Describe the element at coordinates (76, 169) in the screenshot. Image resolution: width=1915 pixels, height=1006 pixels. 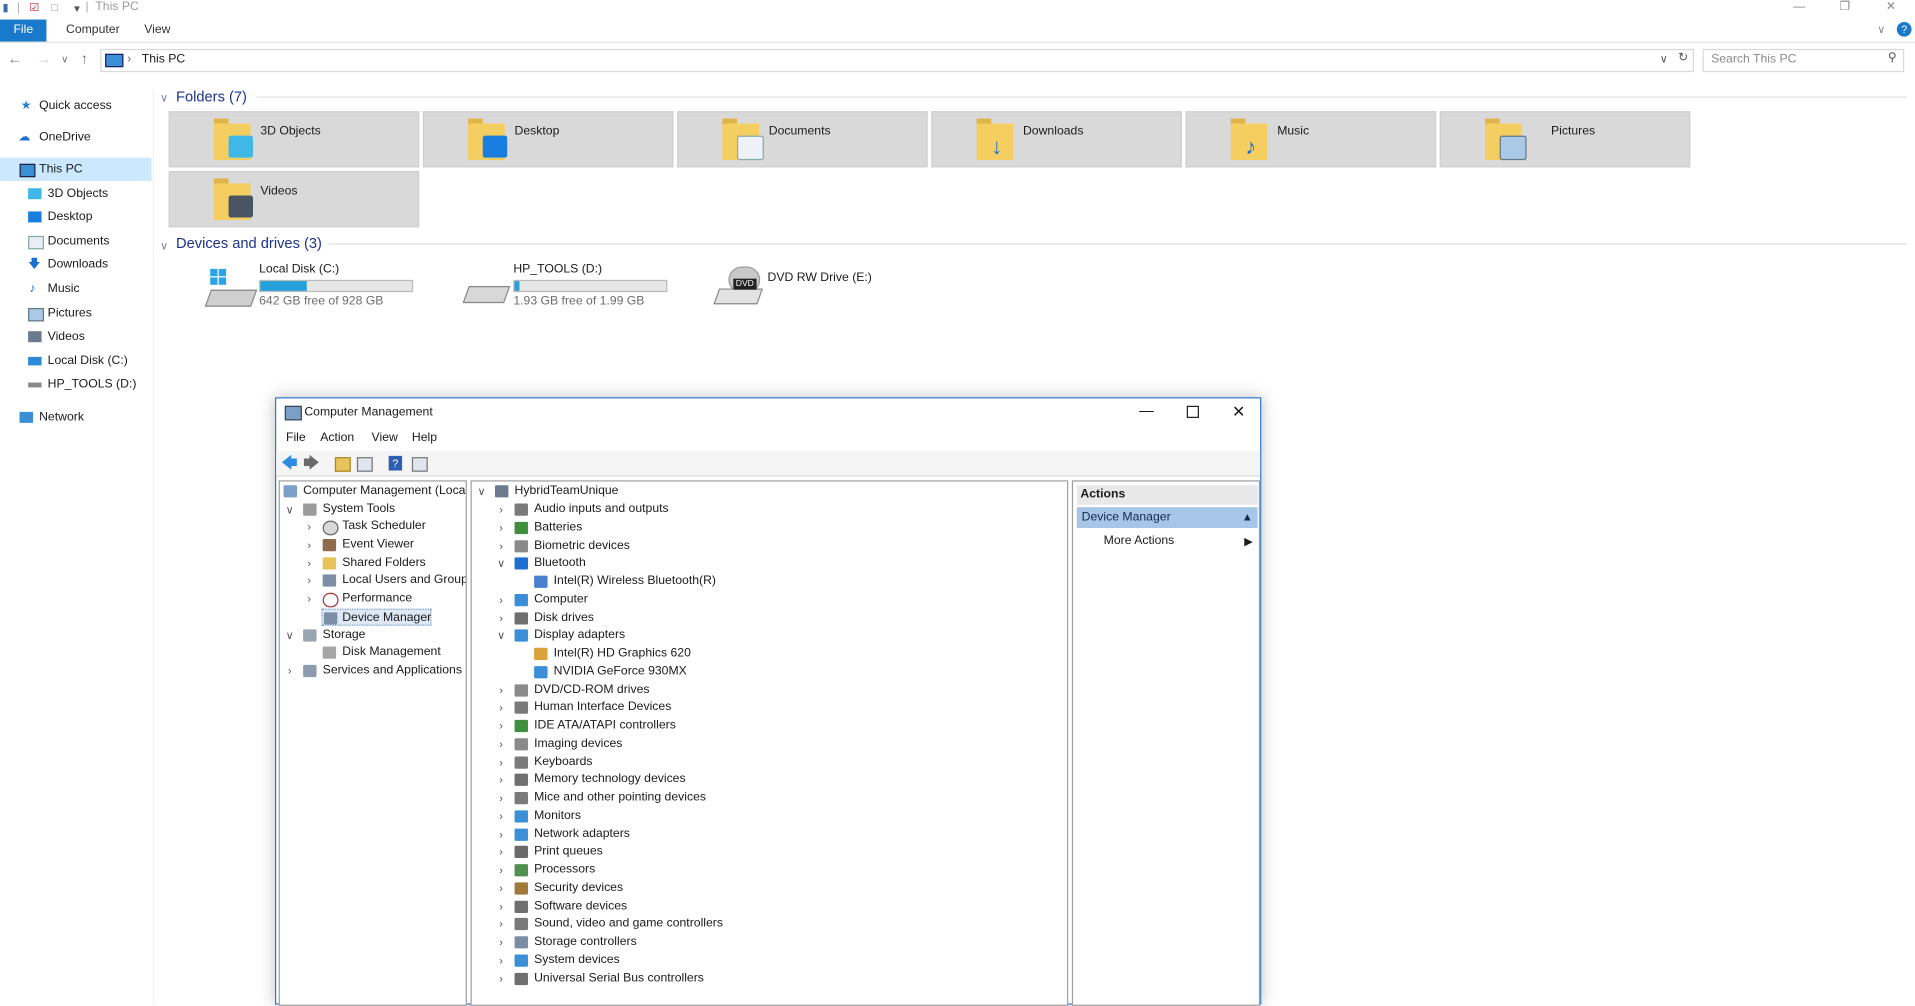
I see `nav-item-this-pc: This PC` at that location.